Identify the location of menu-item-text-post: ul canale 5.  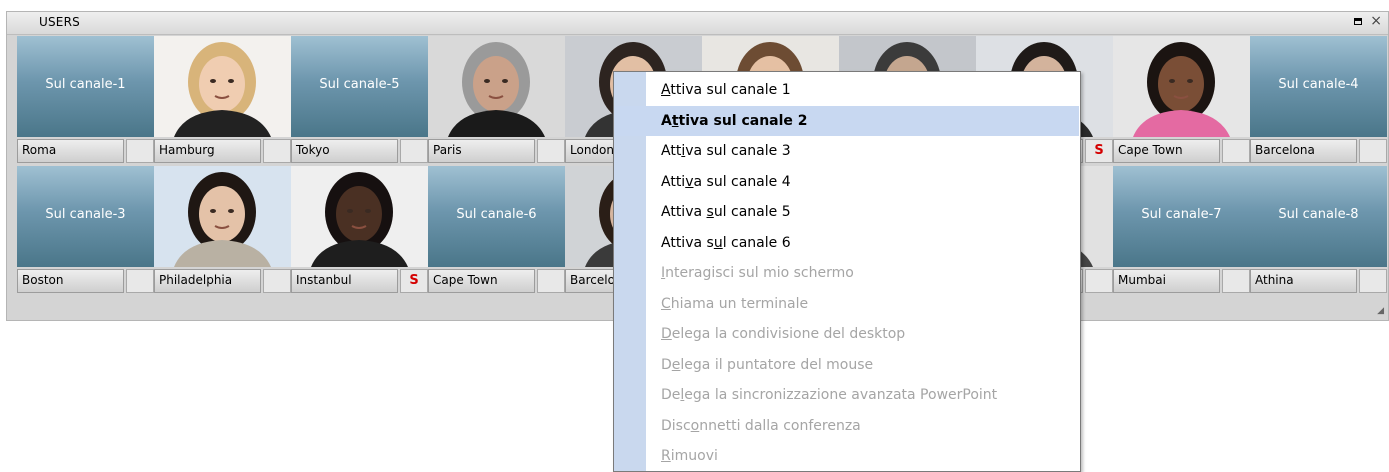
(752, 212).